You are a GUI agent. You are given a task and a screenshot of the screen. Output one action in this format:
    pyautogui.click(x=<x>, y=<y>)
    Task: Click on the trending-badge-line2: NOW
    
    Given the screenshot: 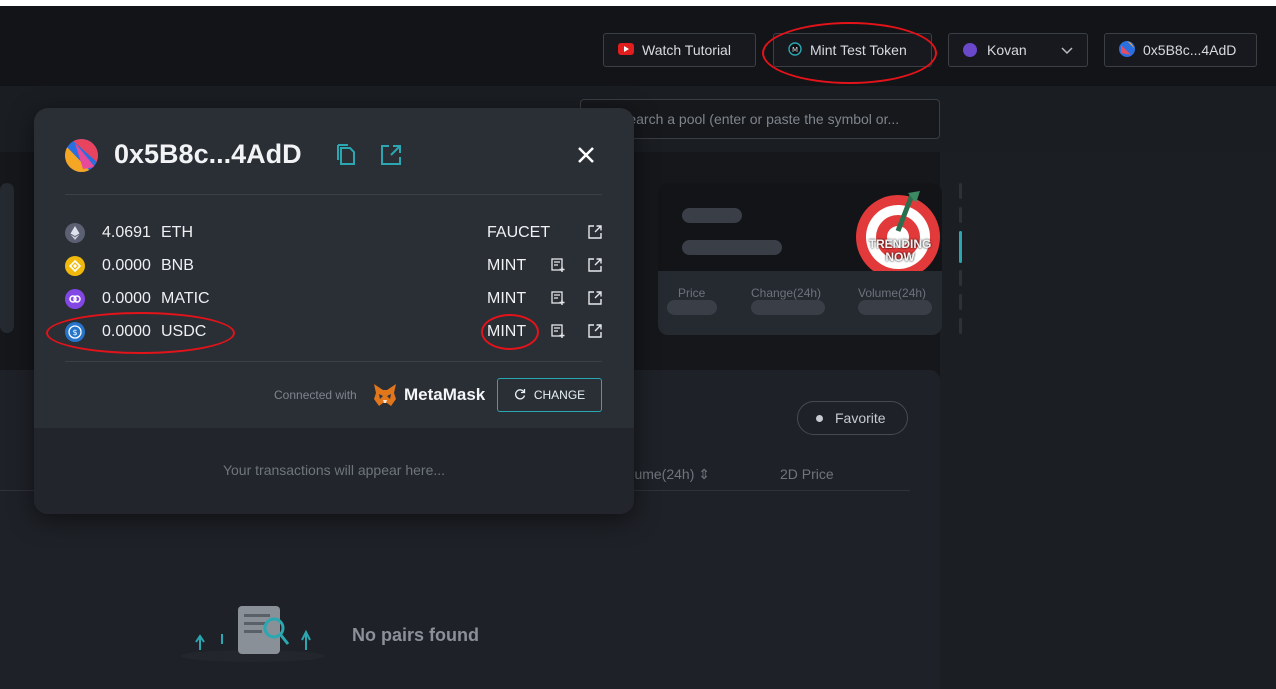 What is the action you would take?
    pyautogui.click(x=900, y=257)
    